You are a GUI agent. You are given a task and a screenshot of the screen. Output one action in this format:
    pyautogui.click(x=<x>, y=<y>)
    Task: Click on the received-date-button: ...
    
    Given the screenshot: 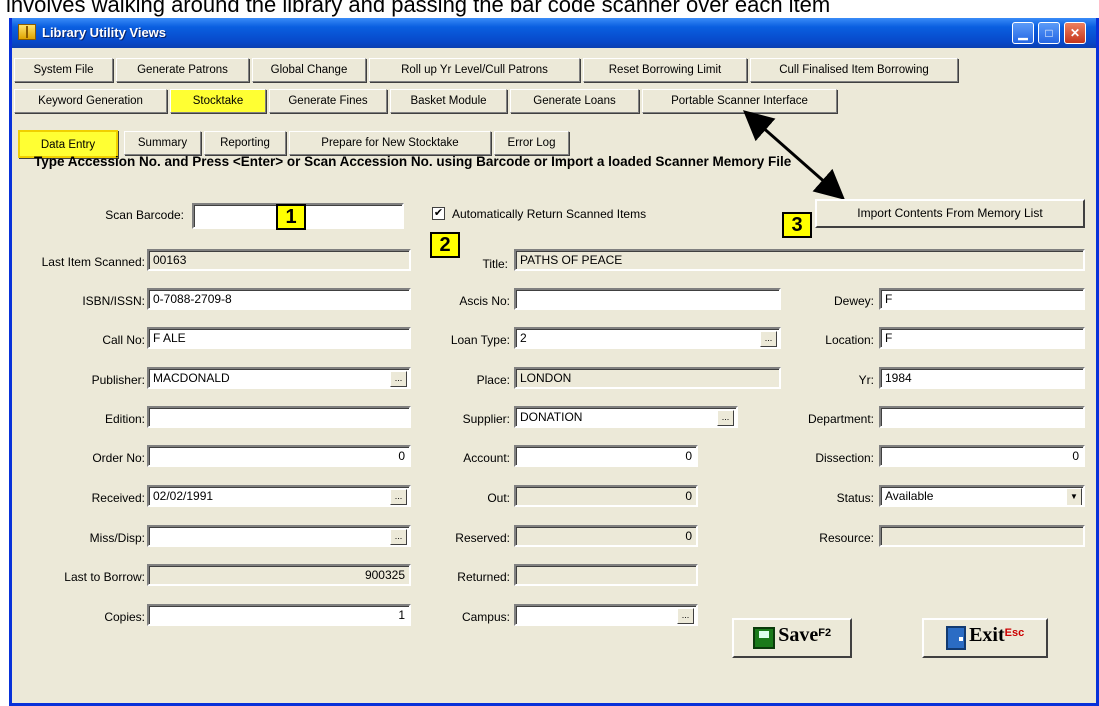 What is the action you would take?
    pyautogui.click(x=398, y=497)
    